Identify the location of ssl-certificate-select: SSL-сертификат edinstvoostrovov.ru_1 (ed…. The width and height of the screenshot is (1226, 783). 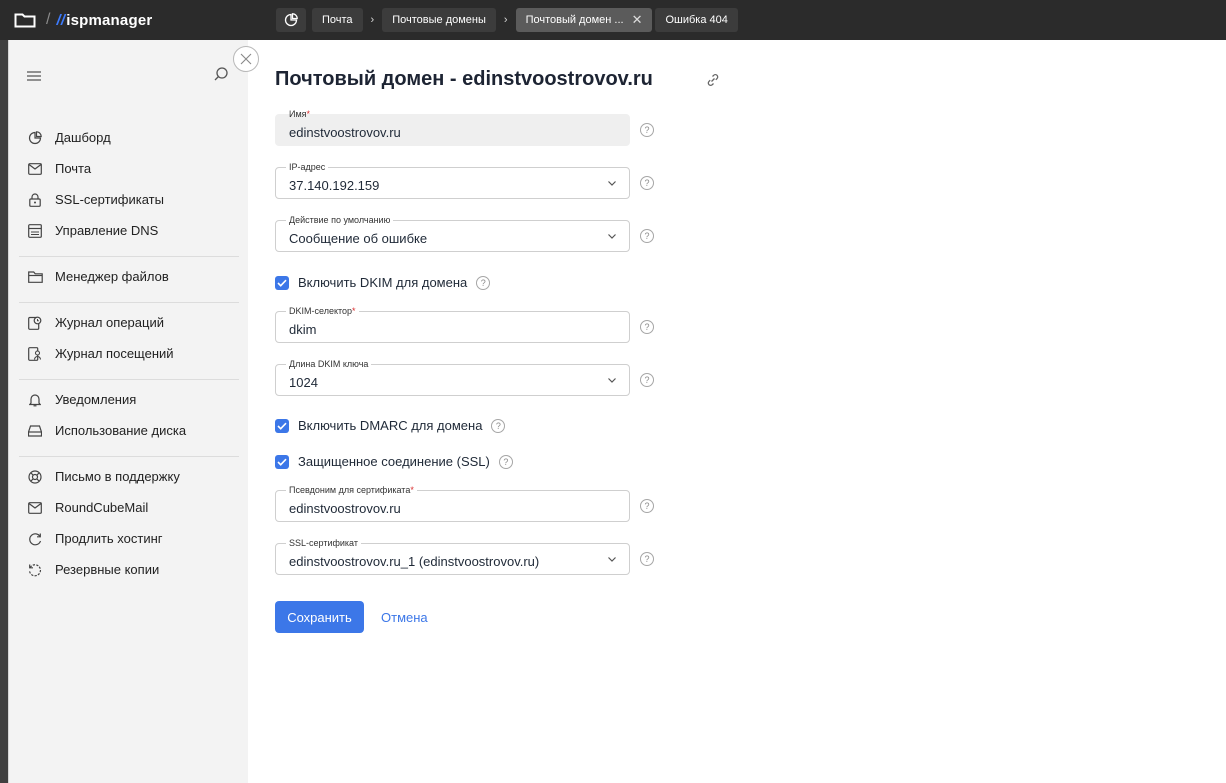
(452, 556).